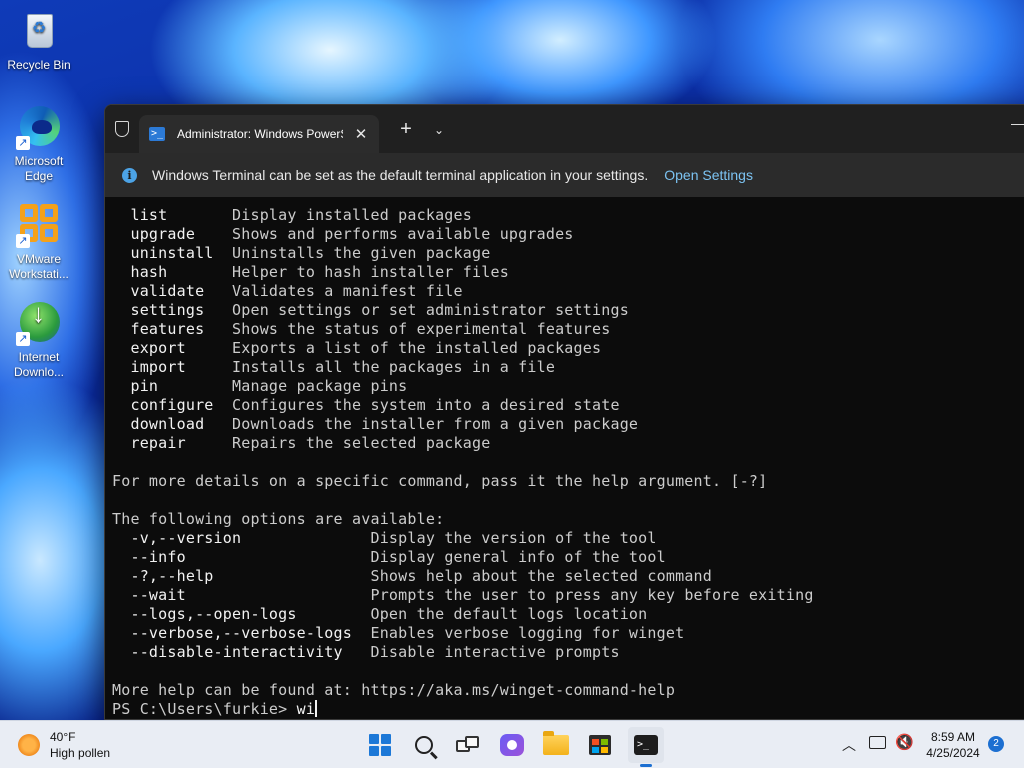 The width and height of the screenshot is (1024, 768). Describe the element at coordinates (568, 709) in the screenshot. I see `prompt-line: PS C:\Users\furkie> wi` at that location.